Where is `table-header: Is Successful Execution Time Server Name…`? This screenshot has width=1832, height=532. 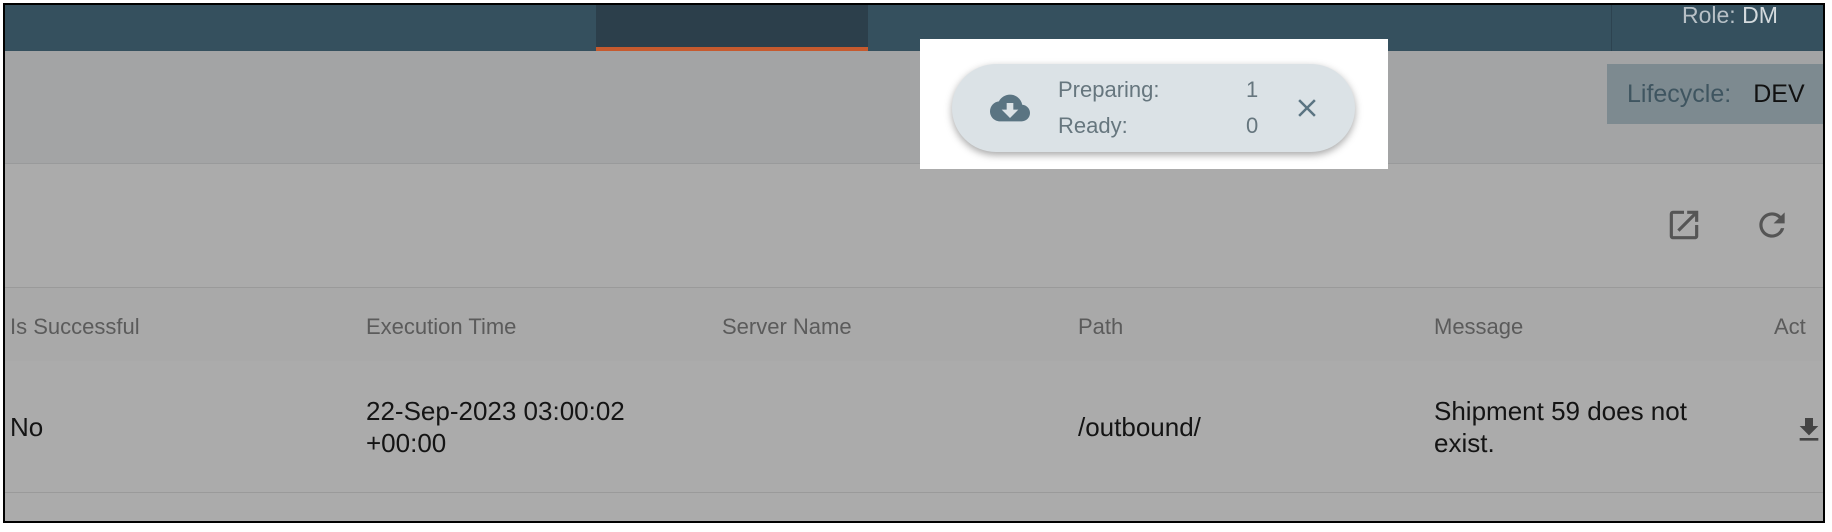
table-header: Is Successful Execution Time Server Name… is located at coordinates (914, 324).